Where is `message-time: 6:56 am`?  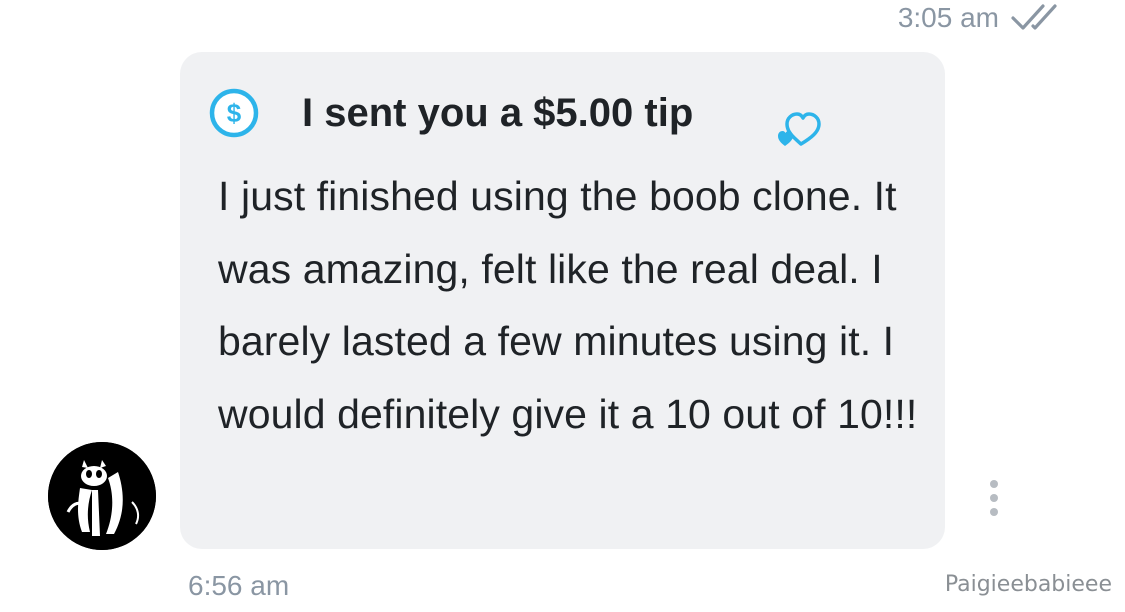
message-time: 6:56 am is located at coordinates (239, 585).